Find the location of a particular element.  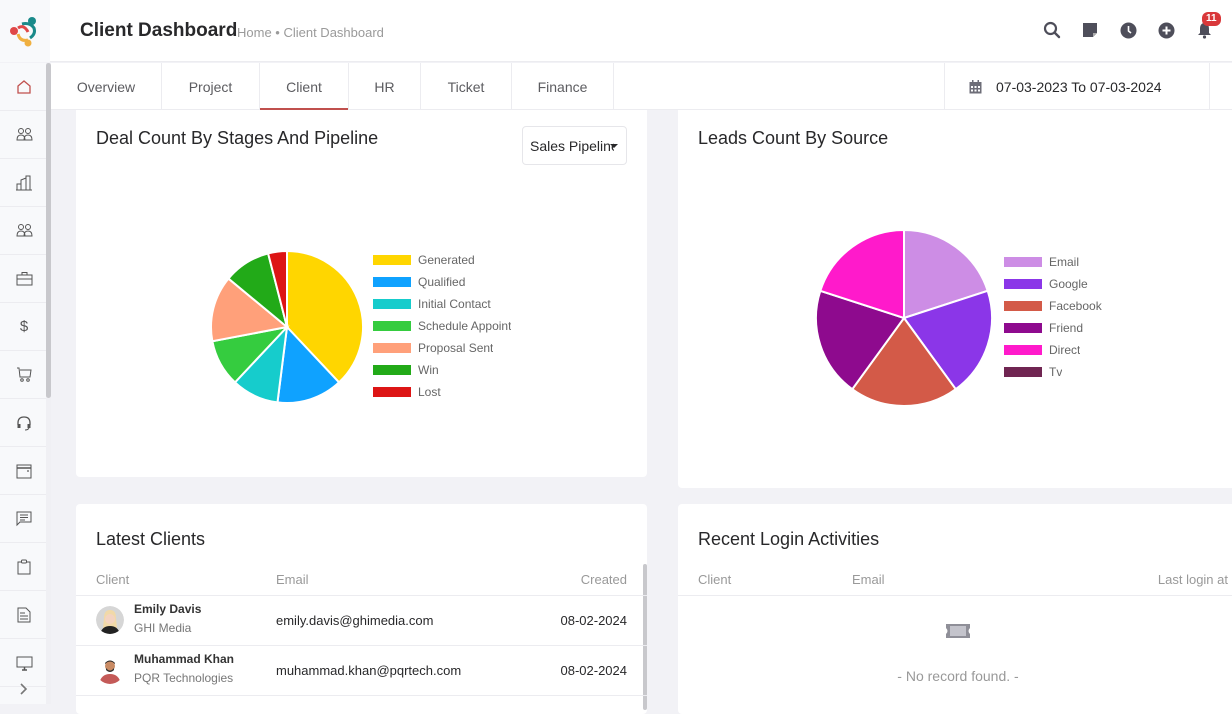

legend-item-facebook: Facebook is located at coordinates (1053, 306).